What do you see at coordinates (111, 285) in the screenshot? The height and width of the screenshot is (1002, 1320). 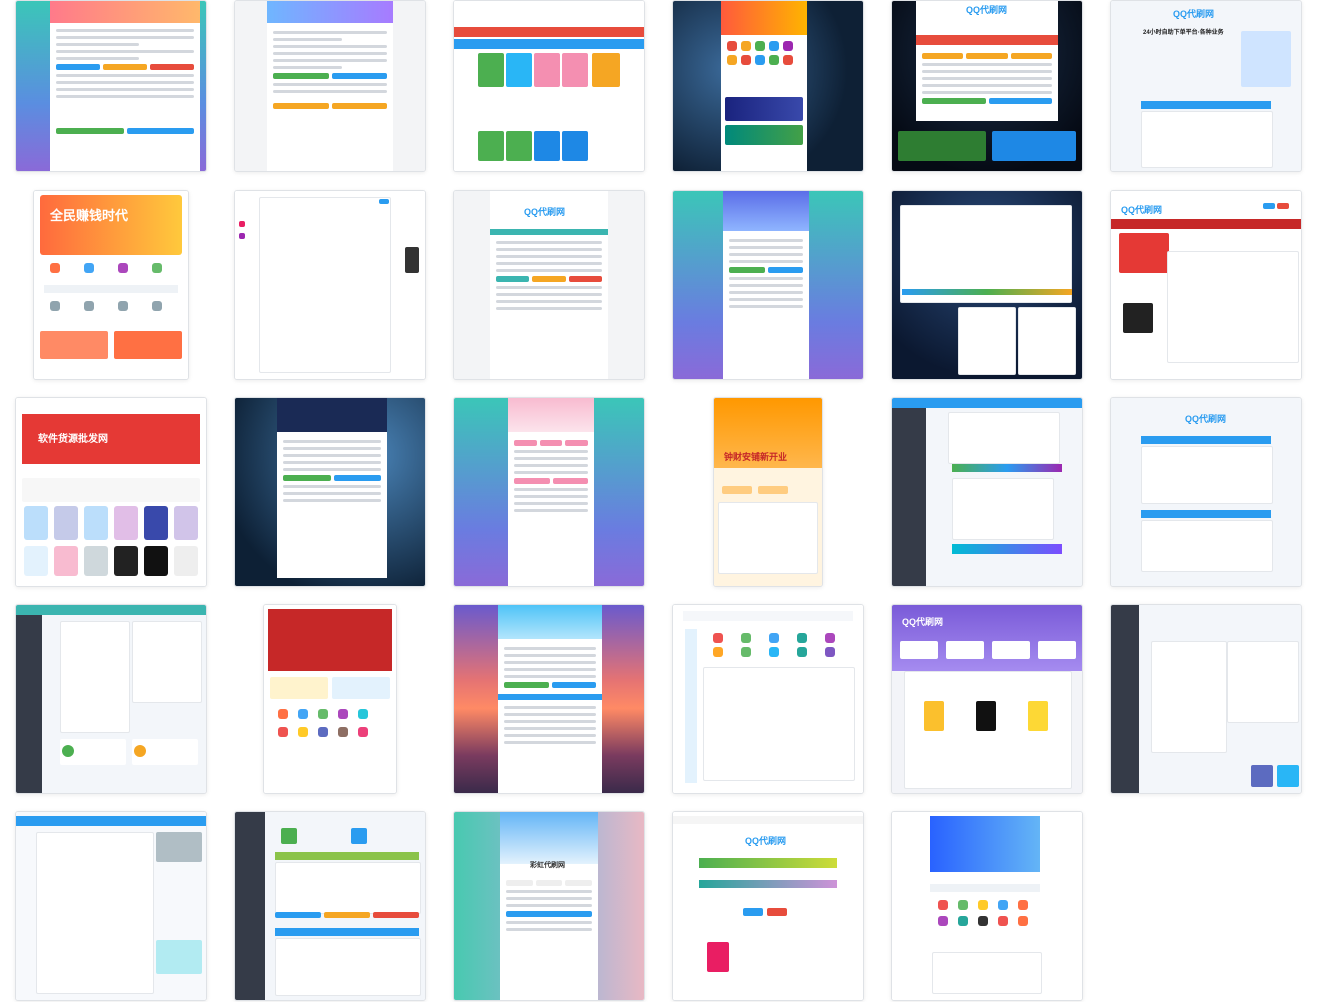 I see `template-card-7: 全民赚钱时代` at bounding box center [111, 285].